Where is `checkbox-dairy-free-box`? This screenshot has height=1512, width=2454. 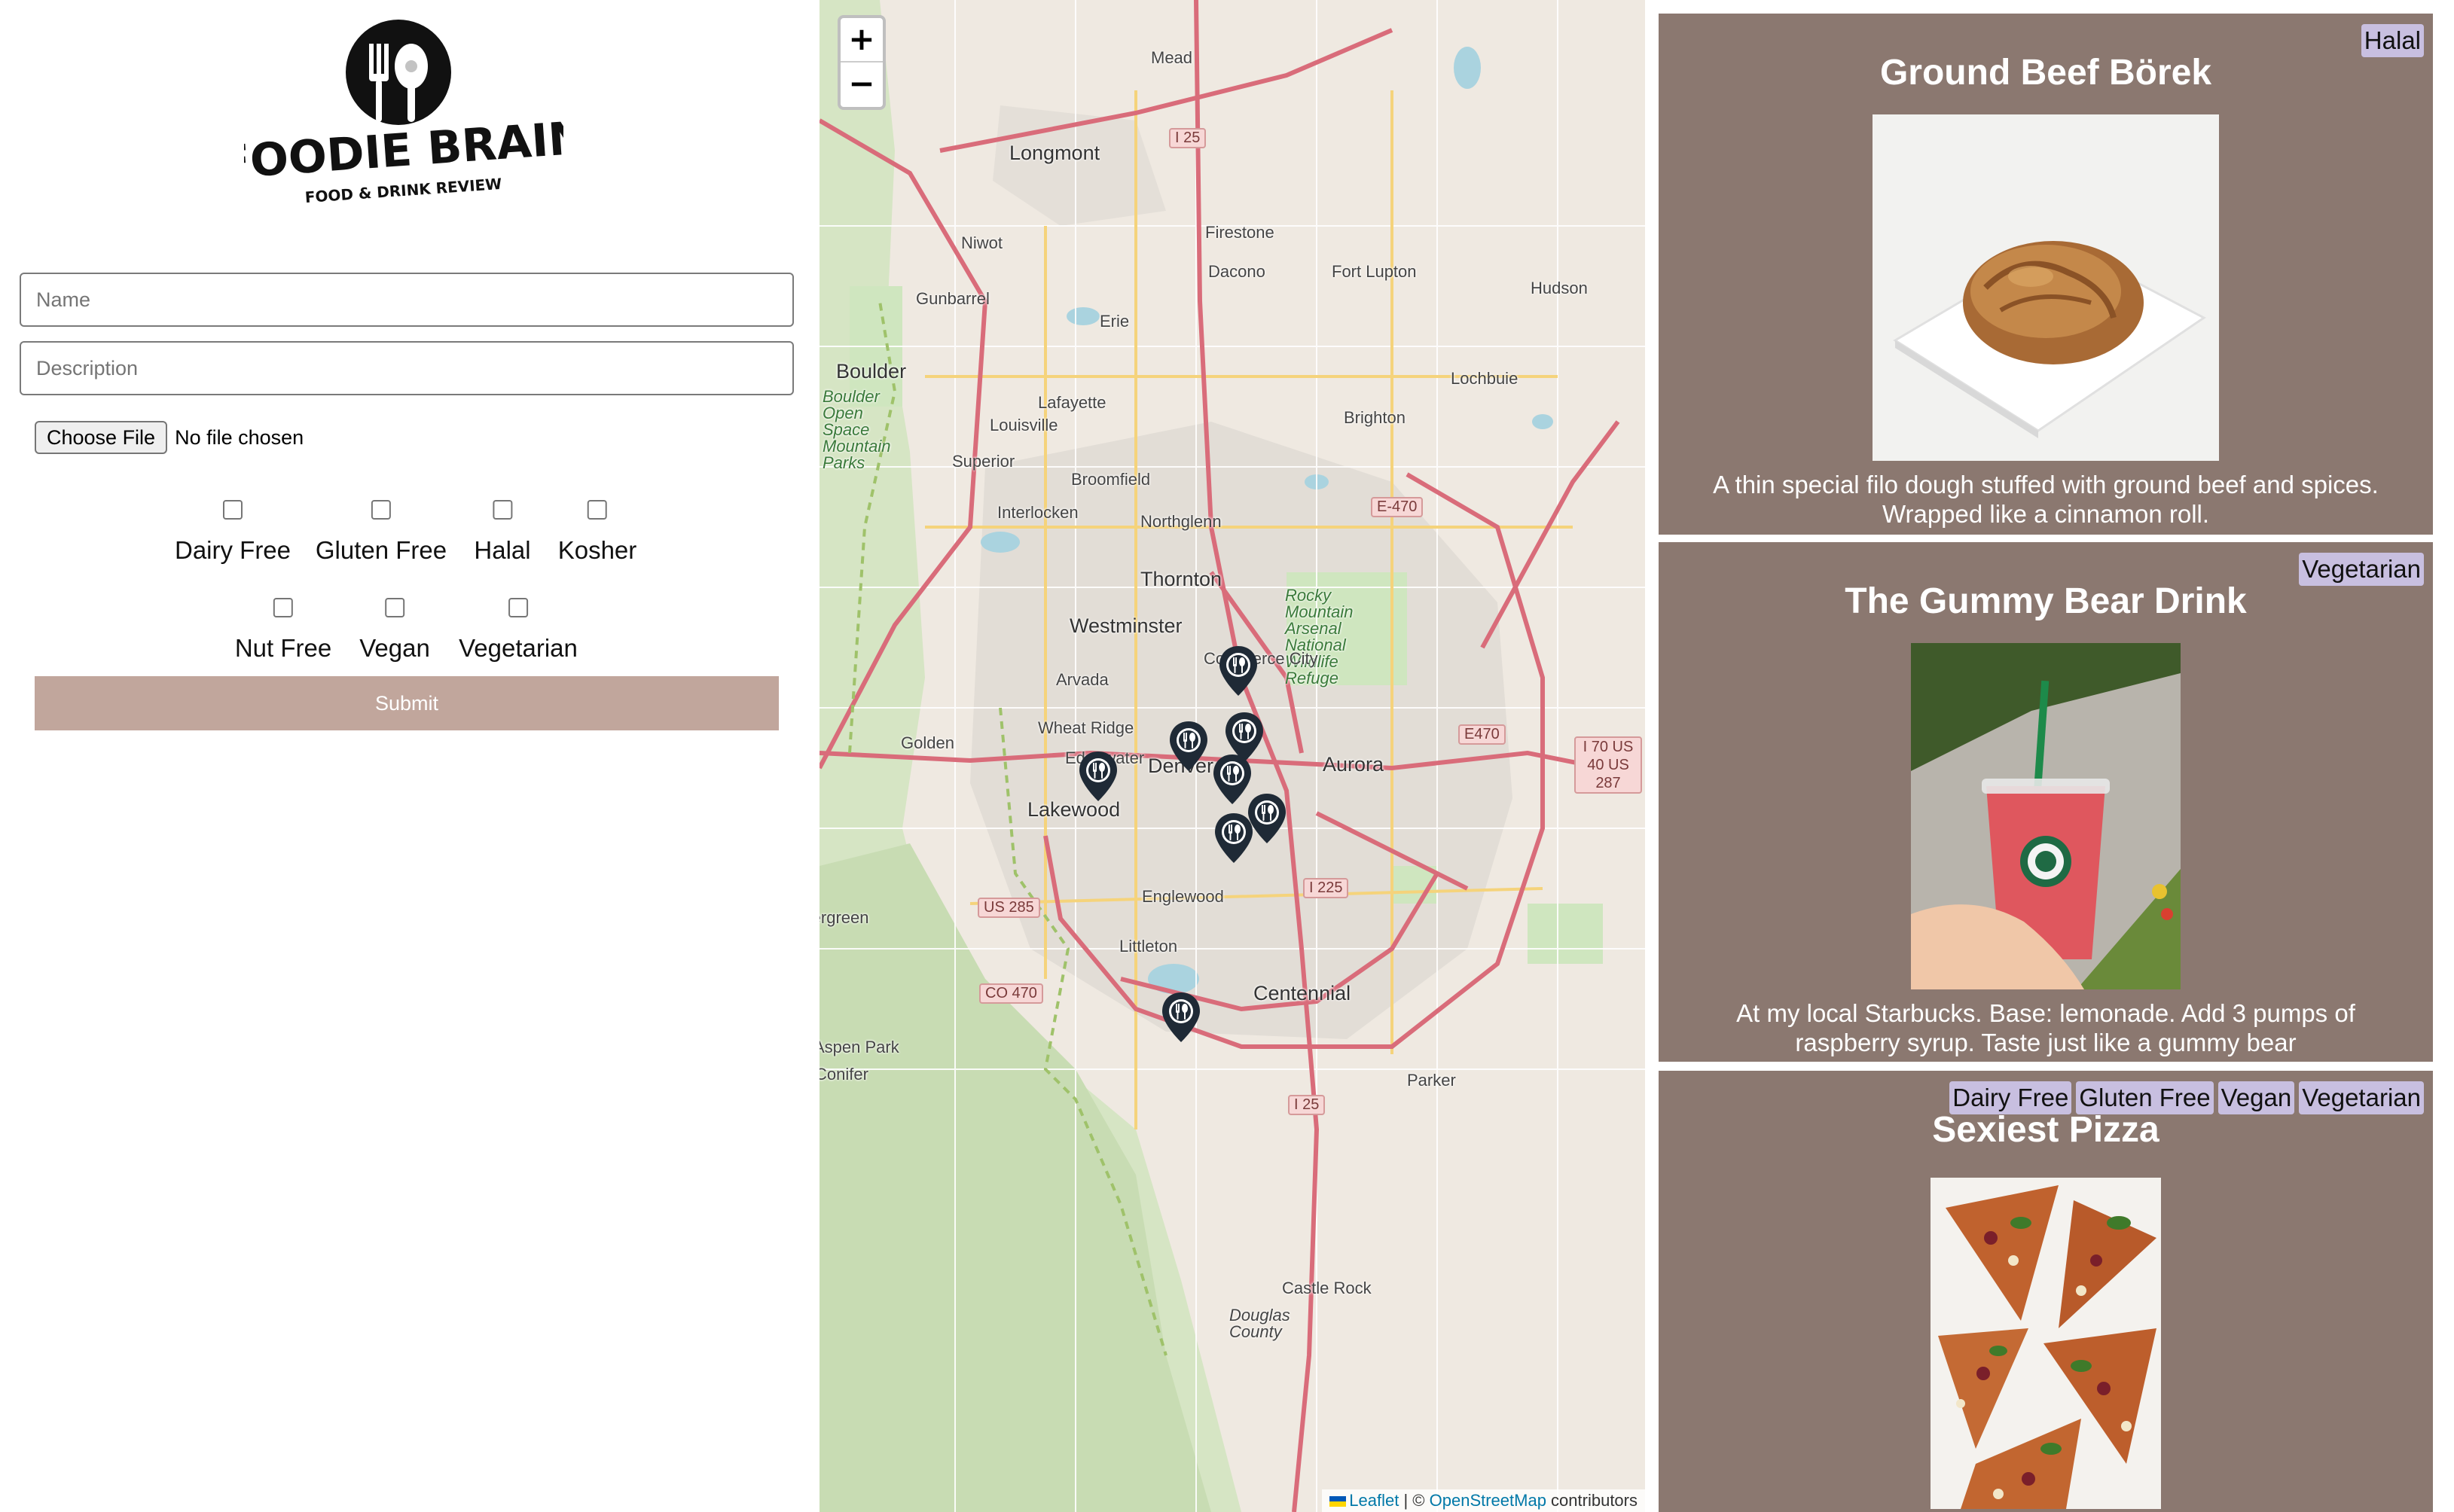
checkbox-dairy-free-box is located at coordinates (233, 510).